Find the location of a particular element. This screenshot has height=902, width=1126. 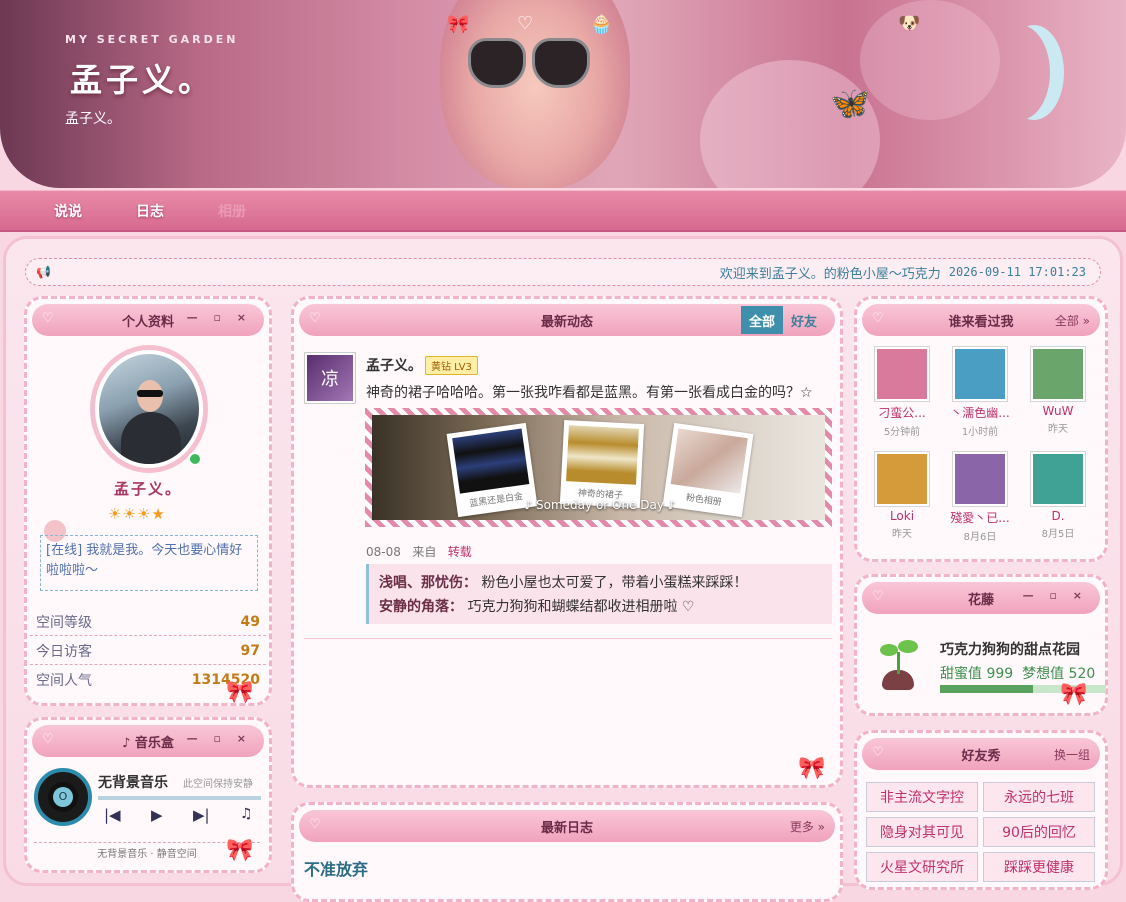

friend-tag: 火星文研究所 is located at coordinates (922, 867).